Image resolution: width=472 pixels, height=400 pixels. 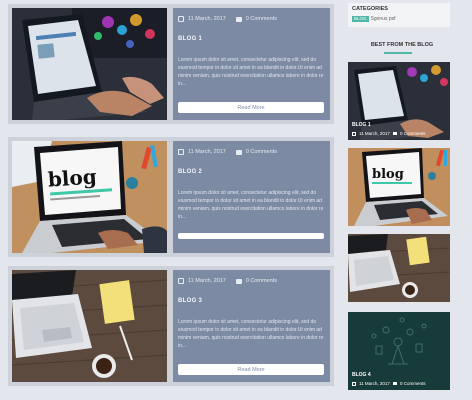 I want to click on category-item: BLOG Sgonus psf, so click(x=399, y=19).